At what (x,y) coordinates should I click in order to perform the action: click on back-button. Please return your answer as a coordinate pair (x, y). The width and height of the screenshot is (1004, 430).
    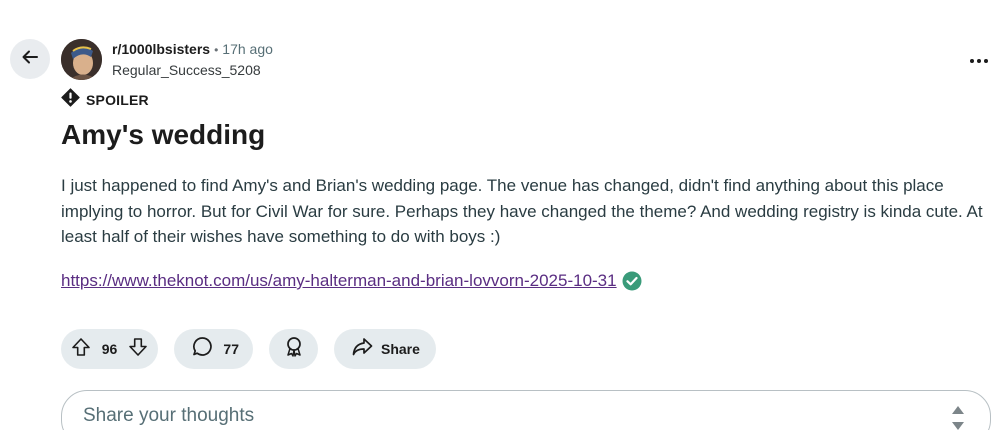
    Looking at the image, I should click on (30, 59).